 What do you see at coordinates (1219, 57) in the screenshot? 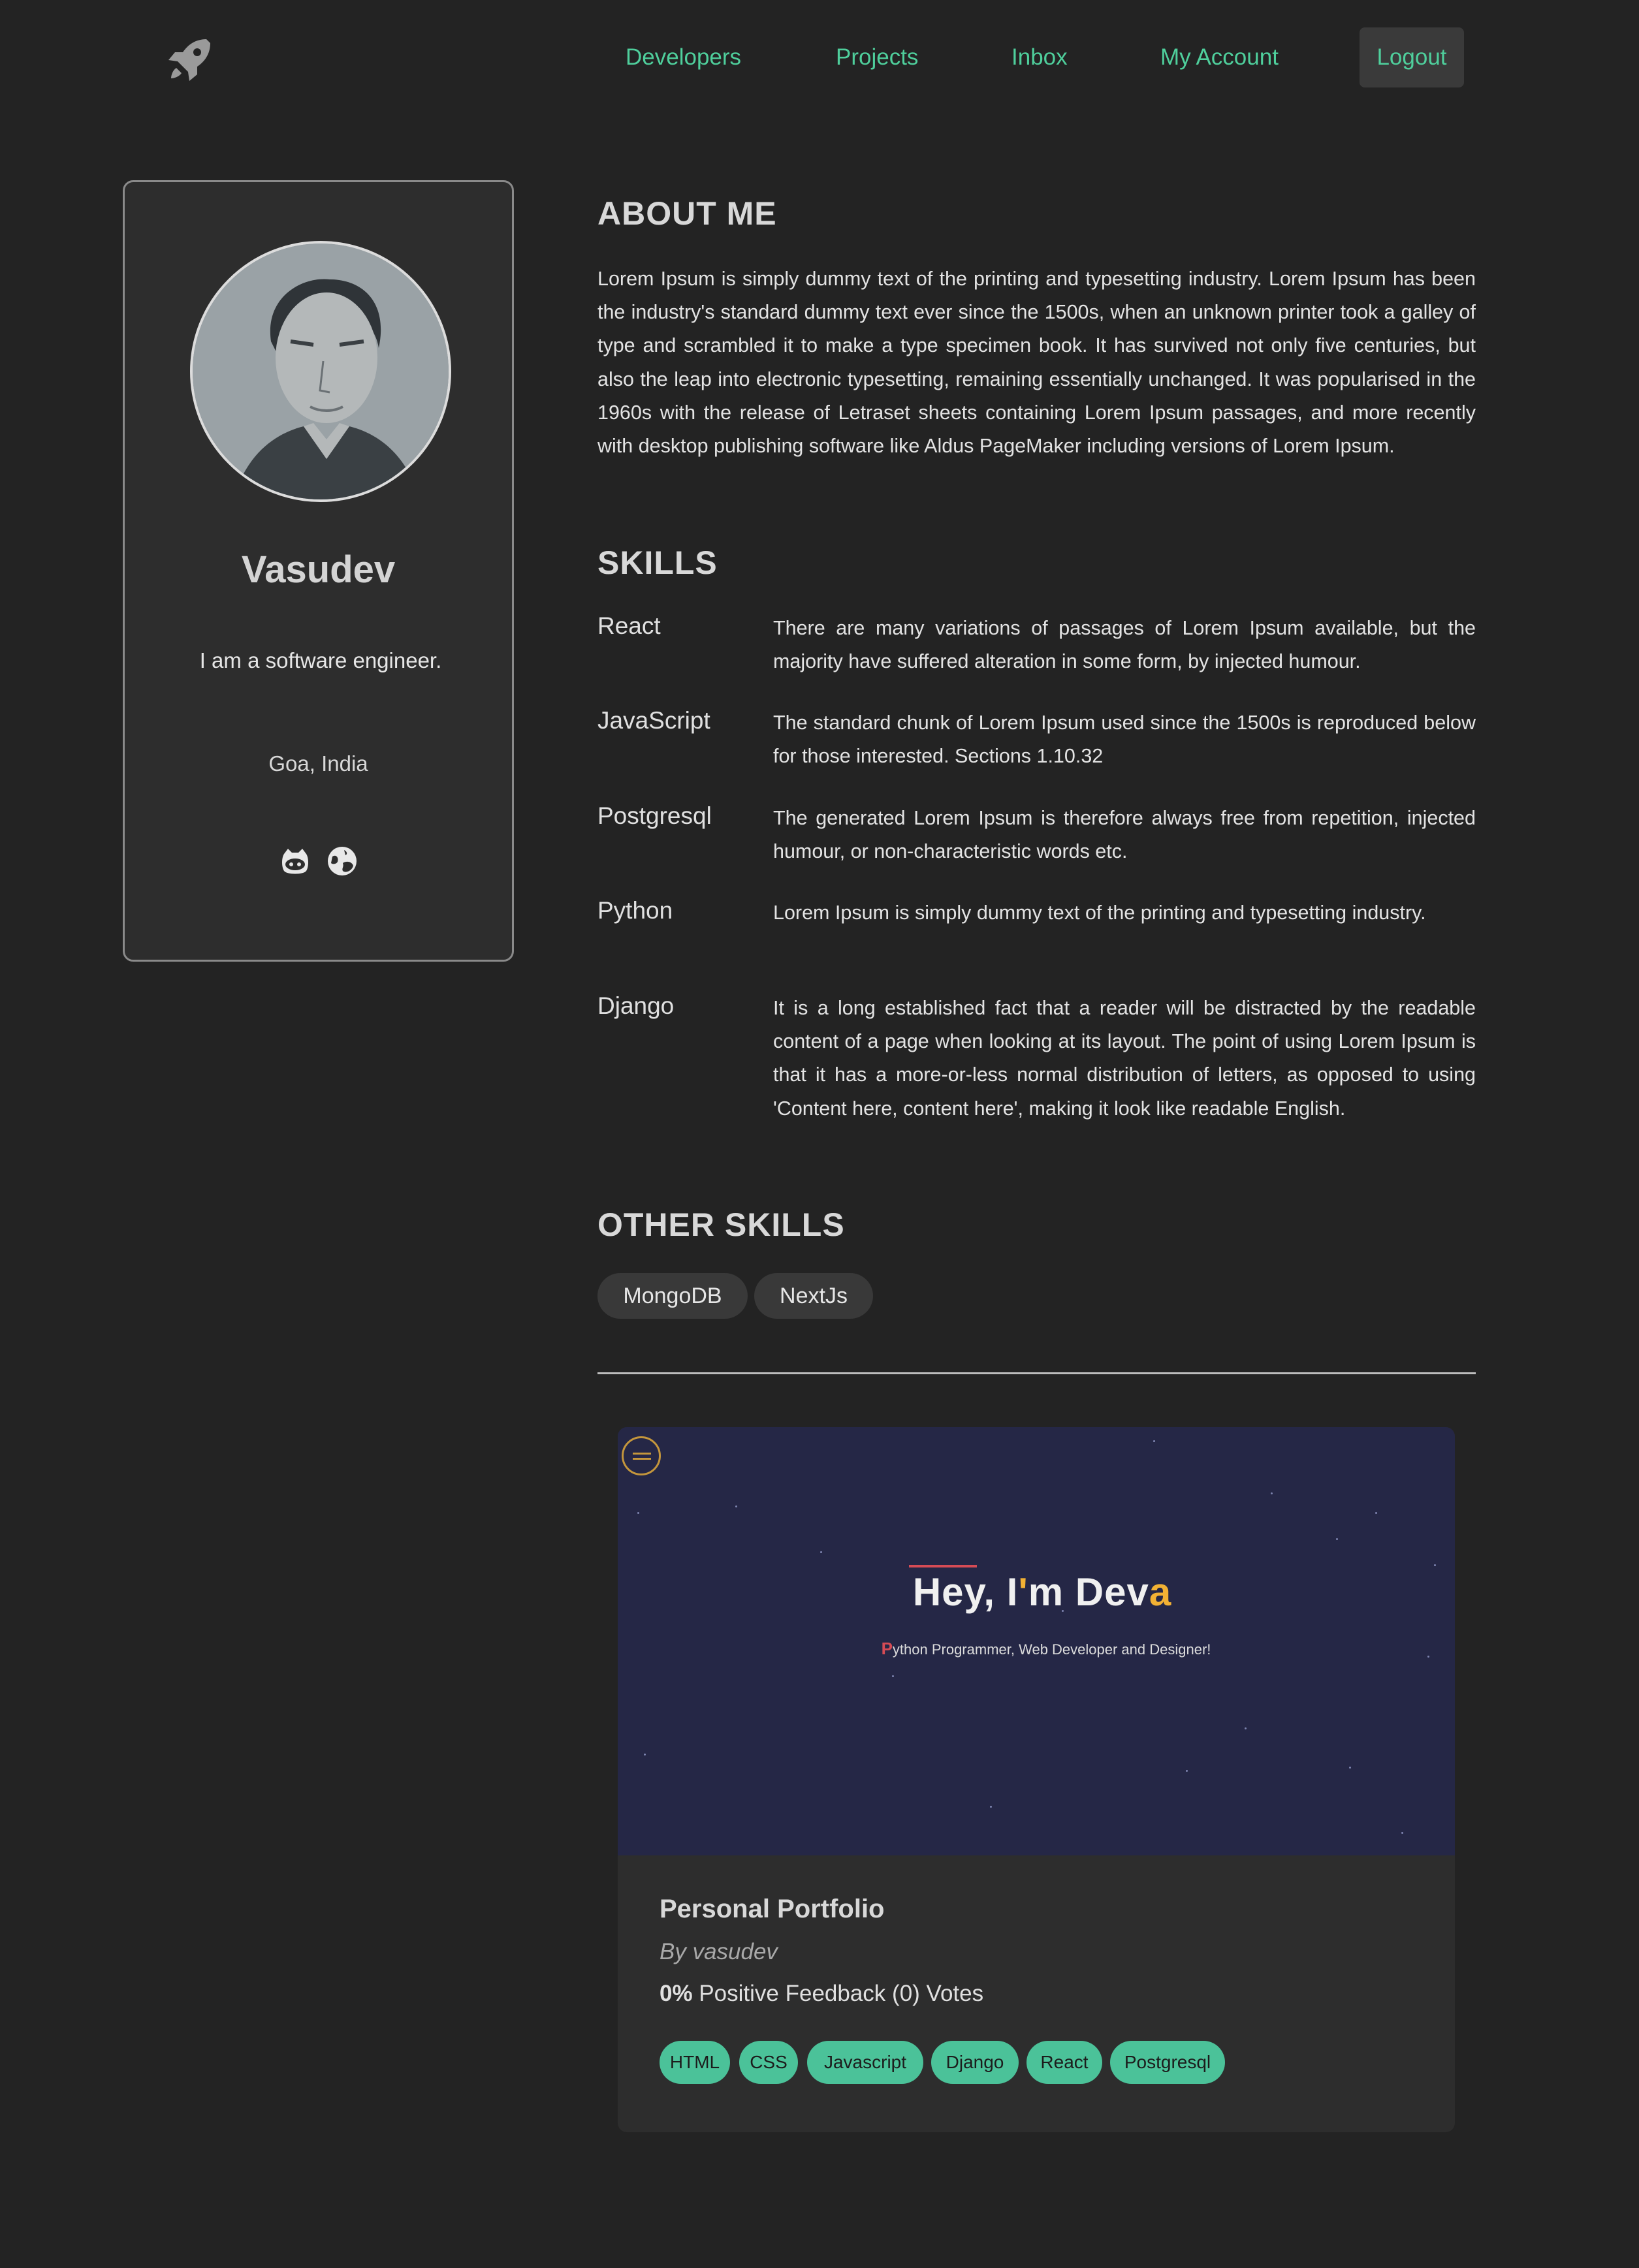
I see `nav-my-account: My Account` at bounding box center [1219, 57].